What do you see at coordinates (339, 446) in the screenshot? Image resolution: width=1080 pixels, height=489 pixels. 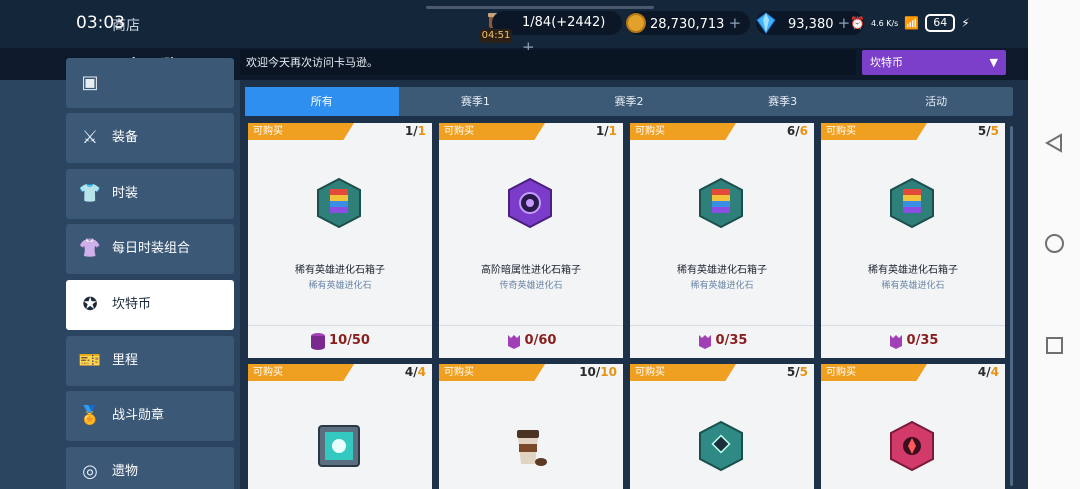 I see `glow-box-icon` at bounding box center [339, 446].